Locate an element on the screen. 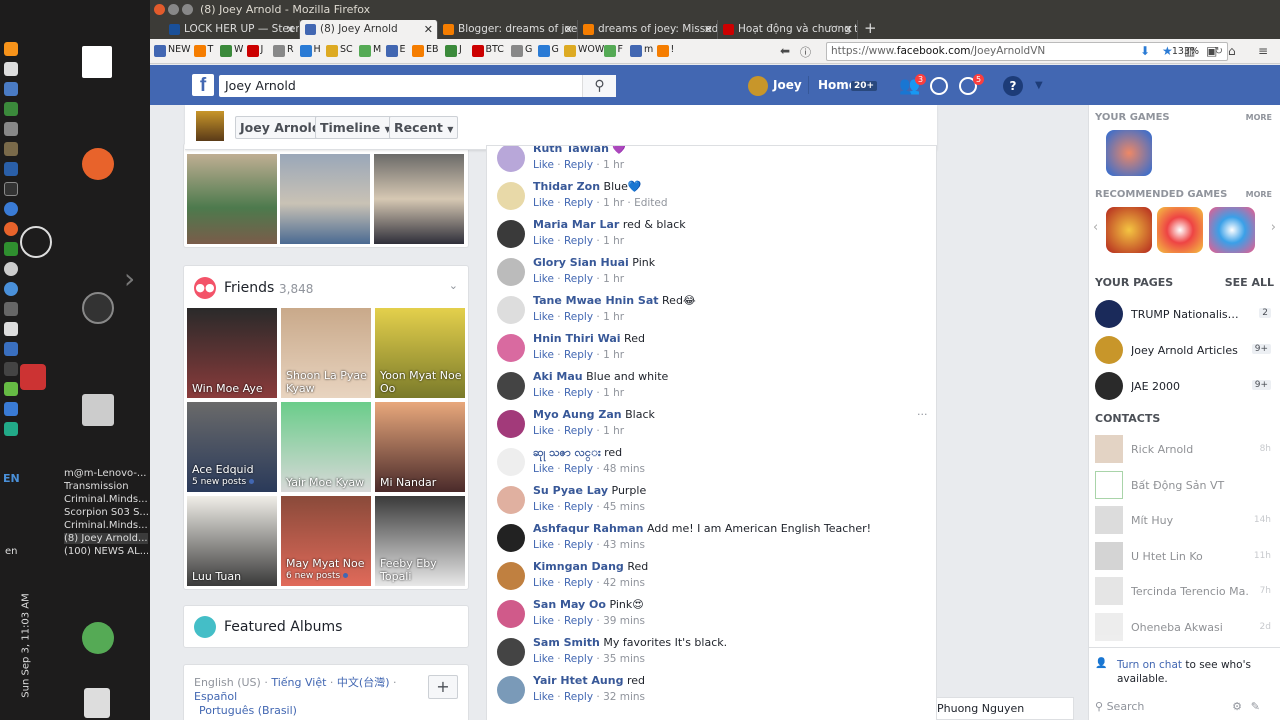 The height and width of the screenshot is (720, 1280). chevron-right-icon: › is located at coordinates (1273, 227).